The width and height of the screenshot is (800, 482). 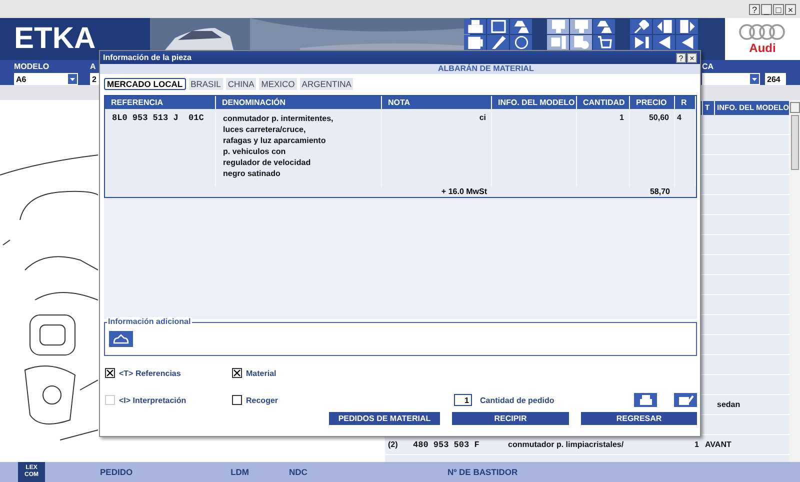 I want to click on quantity-field: 1, so click(x=463, y=400).